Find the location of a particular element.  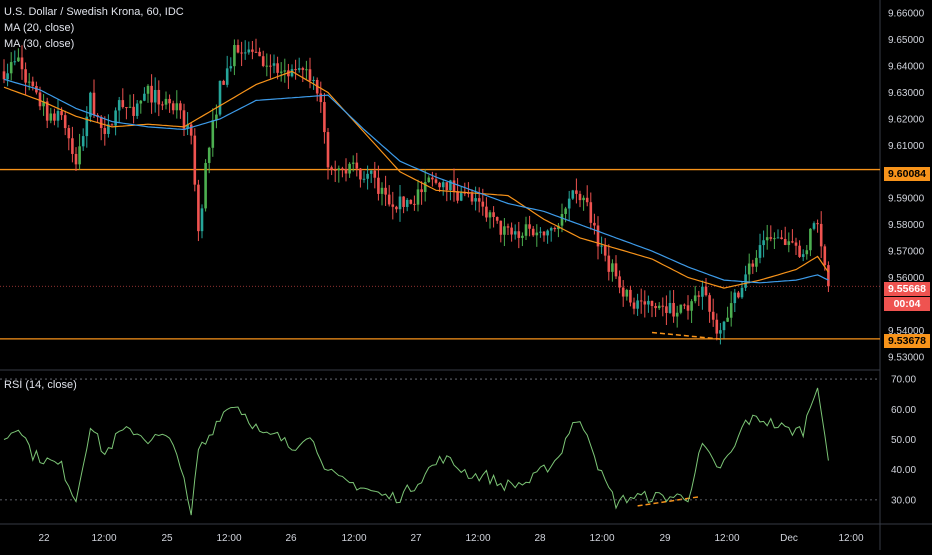

divergence-annotations is located at coordinates (679, 419).